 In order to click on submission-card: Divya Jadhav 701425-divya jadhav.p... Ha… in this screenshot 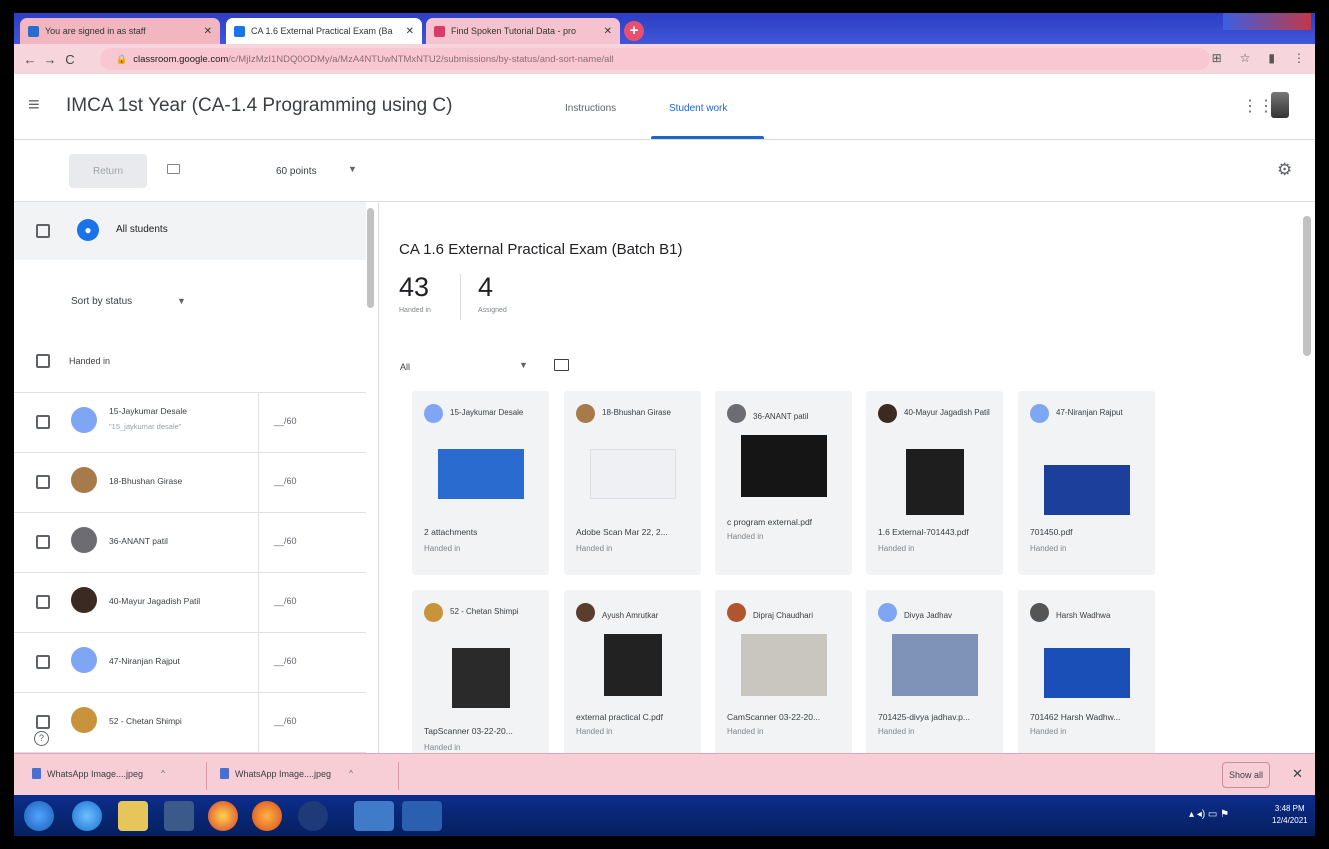, I will do `click(934, 671)`.